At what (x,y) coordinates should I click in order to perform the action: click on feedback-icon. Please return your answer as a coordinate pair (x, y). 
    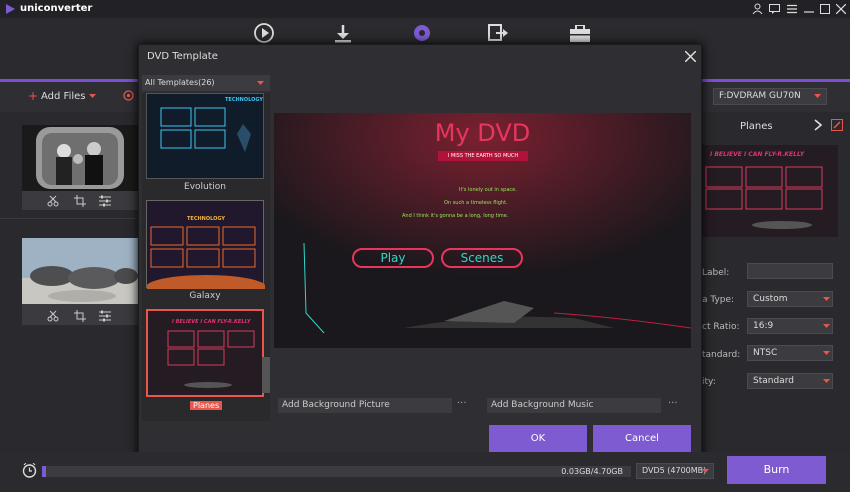
    Looking at the image, I should click on (774, 9).